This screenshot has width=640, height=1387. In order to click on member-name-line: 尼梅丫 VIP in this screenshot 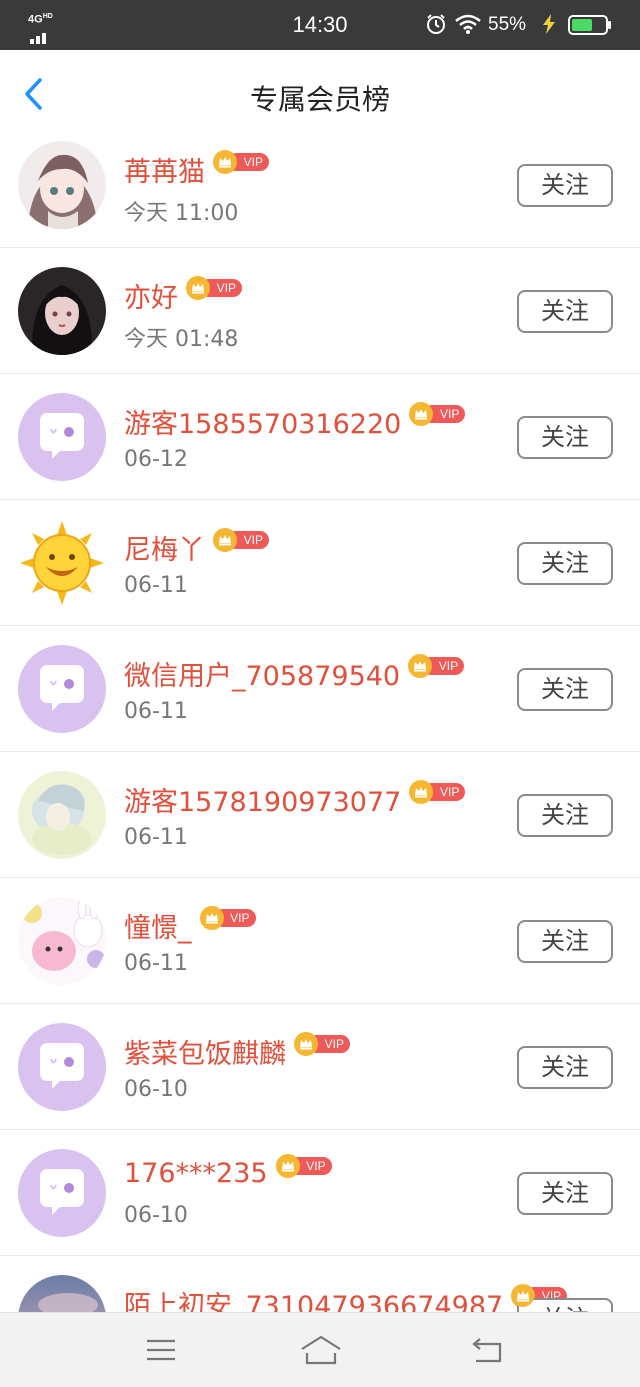, I will do `click(197, 547)`.